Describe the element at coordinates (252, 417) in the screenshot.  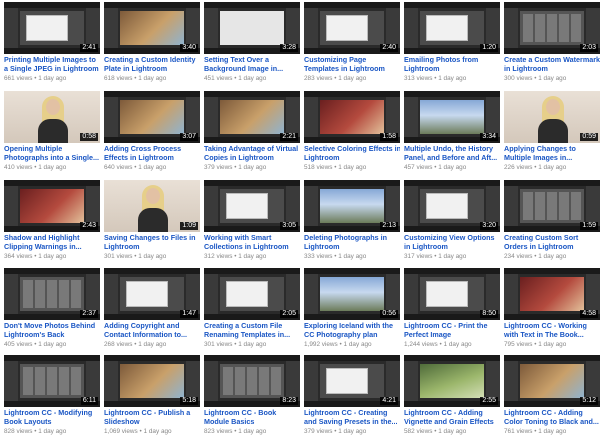
I see `video-title: Lightroom CC - Book Module Basics` at that location.